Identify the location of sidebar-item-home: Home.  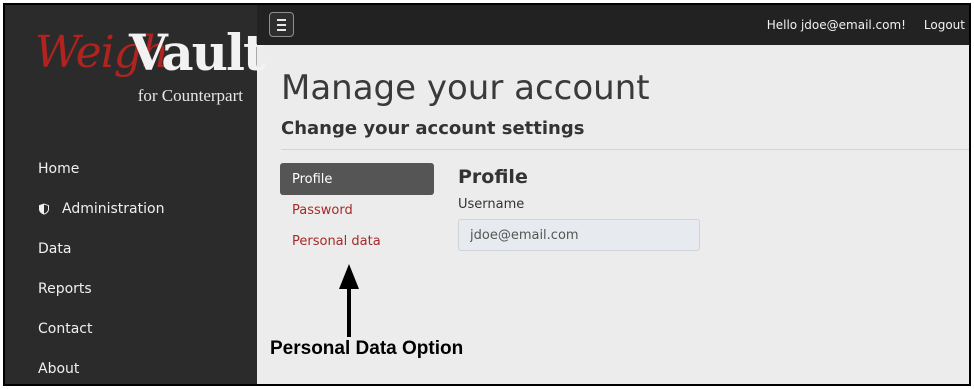
(101, 169).